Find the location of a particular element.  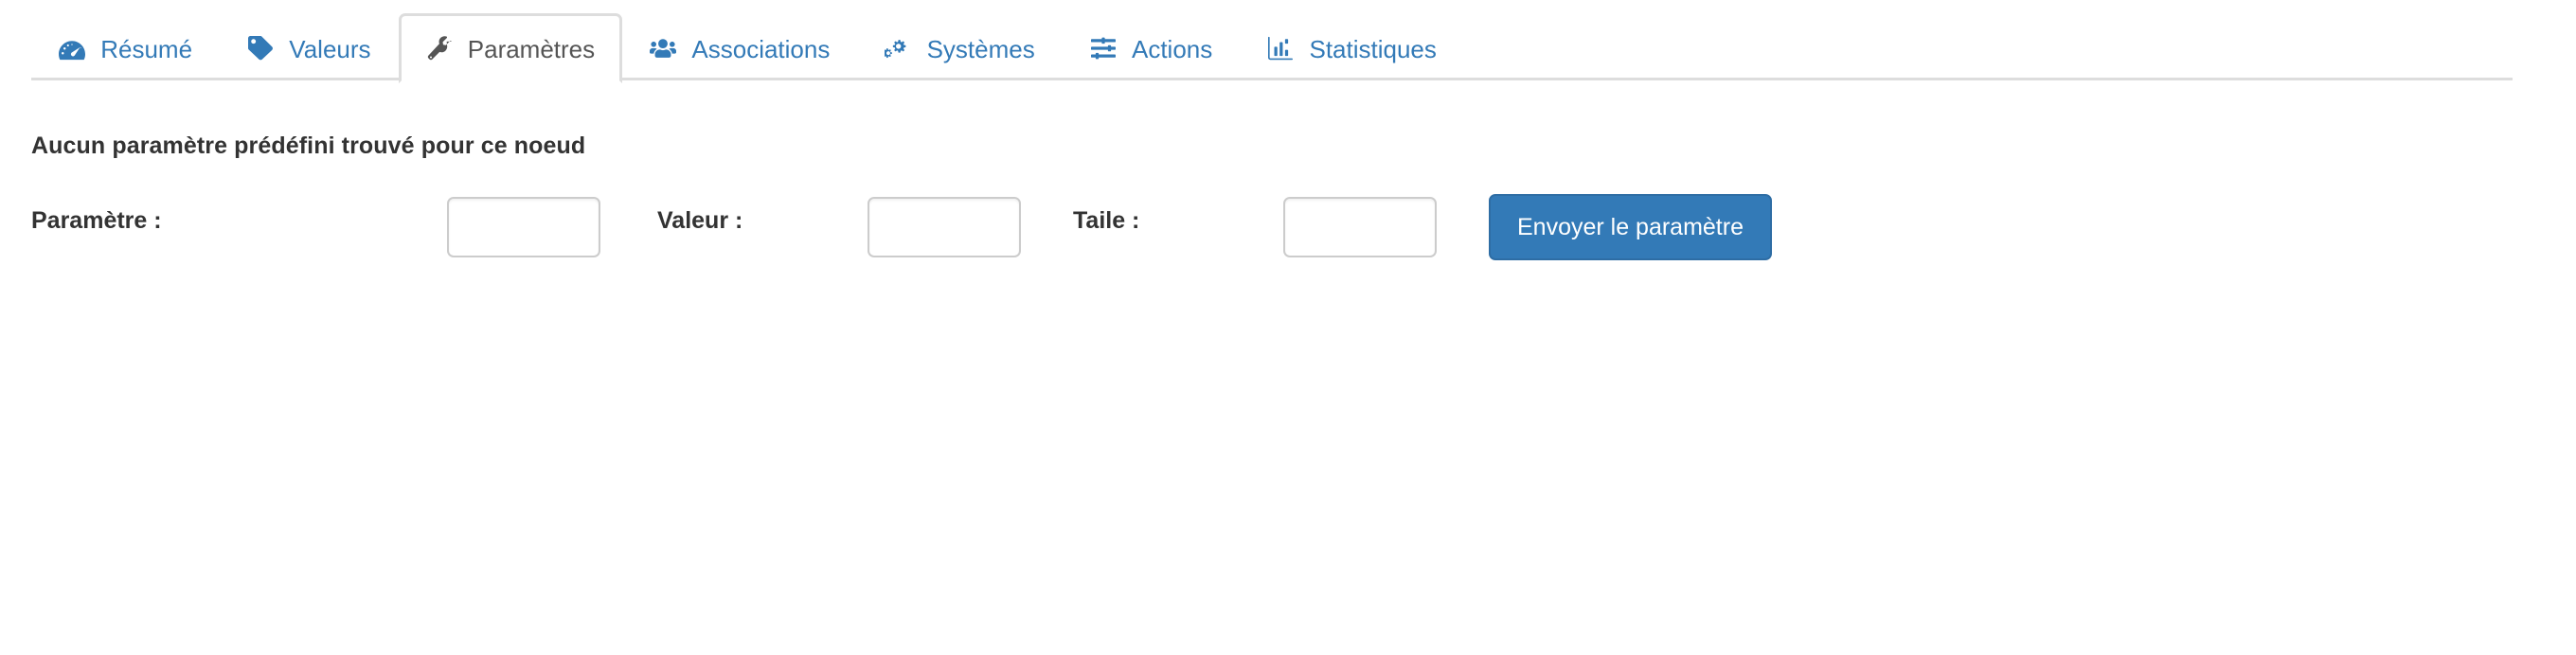

tab-parametres: Paramètres is located at coordinates (510, 48).